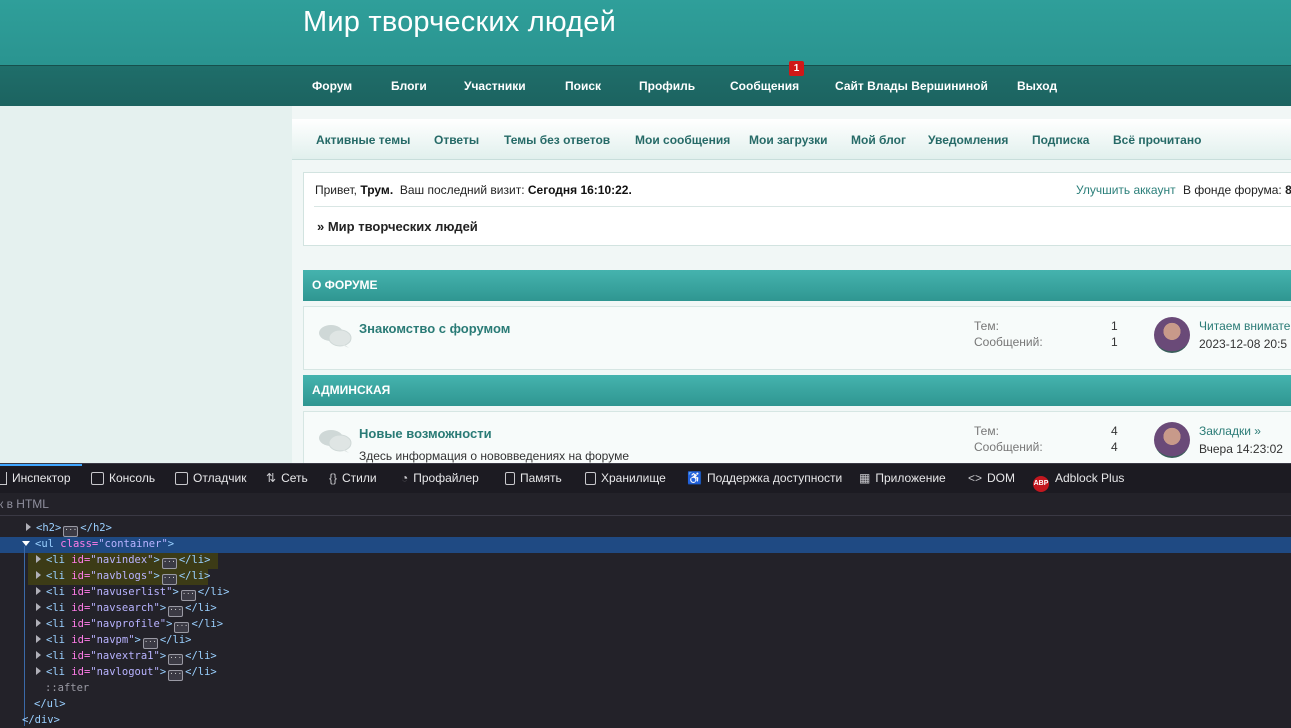 Image resolution: width=1291 pixels, height=728 pixels. I want to click on attr-value: "navlogout", so click(125, 672).